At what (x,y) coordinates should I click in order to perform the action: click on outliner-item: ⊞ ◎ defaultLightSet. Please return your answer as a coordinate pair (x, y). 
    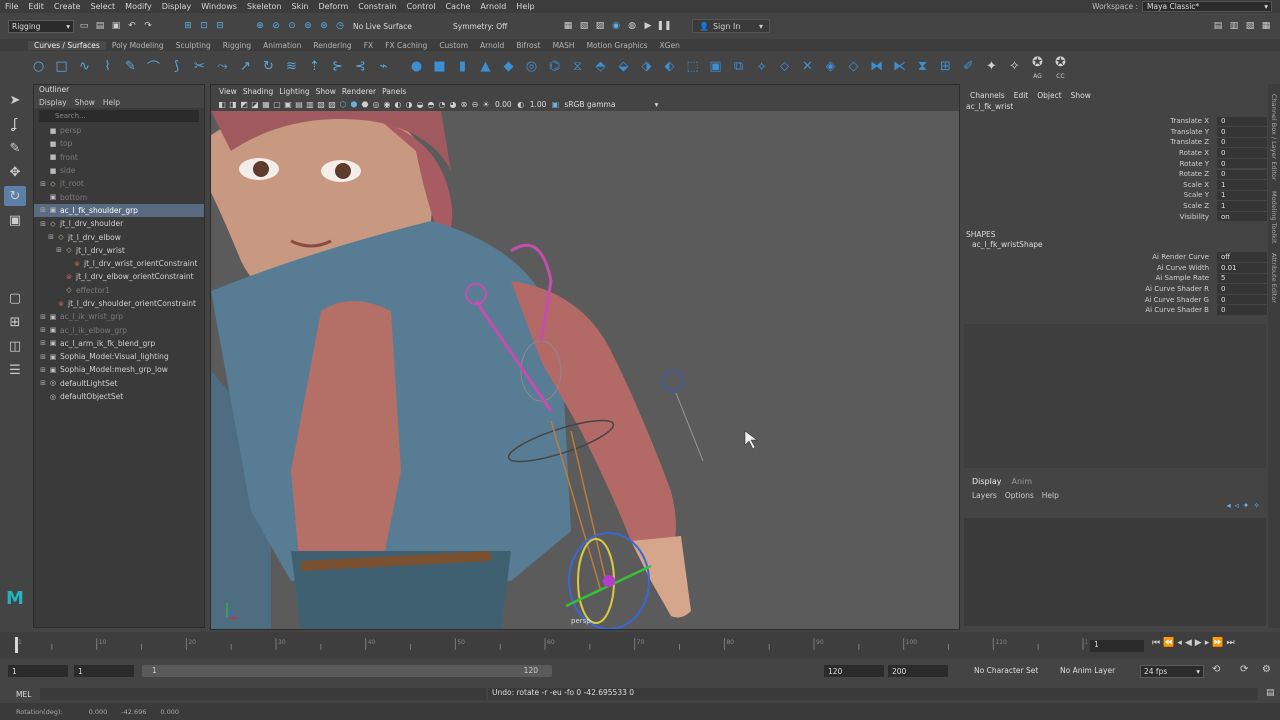
    Looking at the image, I should click on (119, 383).